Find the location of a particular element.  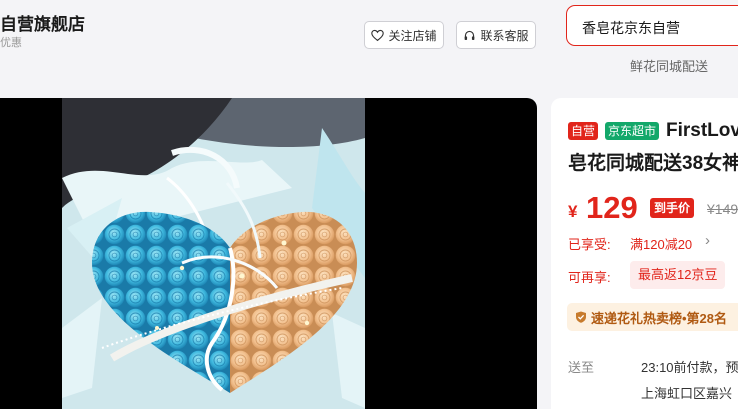

contact-service-button: 联系客服 is located at coordinates (496, 35).